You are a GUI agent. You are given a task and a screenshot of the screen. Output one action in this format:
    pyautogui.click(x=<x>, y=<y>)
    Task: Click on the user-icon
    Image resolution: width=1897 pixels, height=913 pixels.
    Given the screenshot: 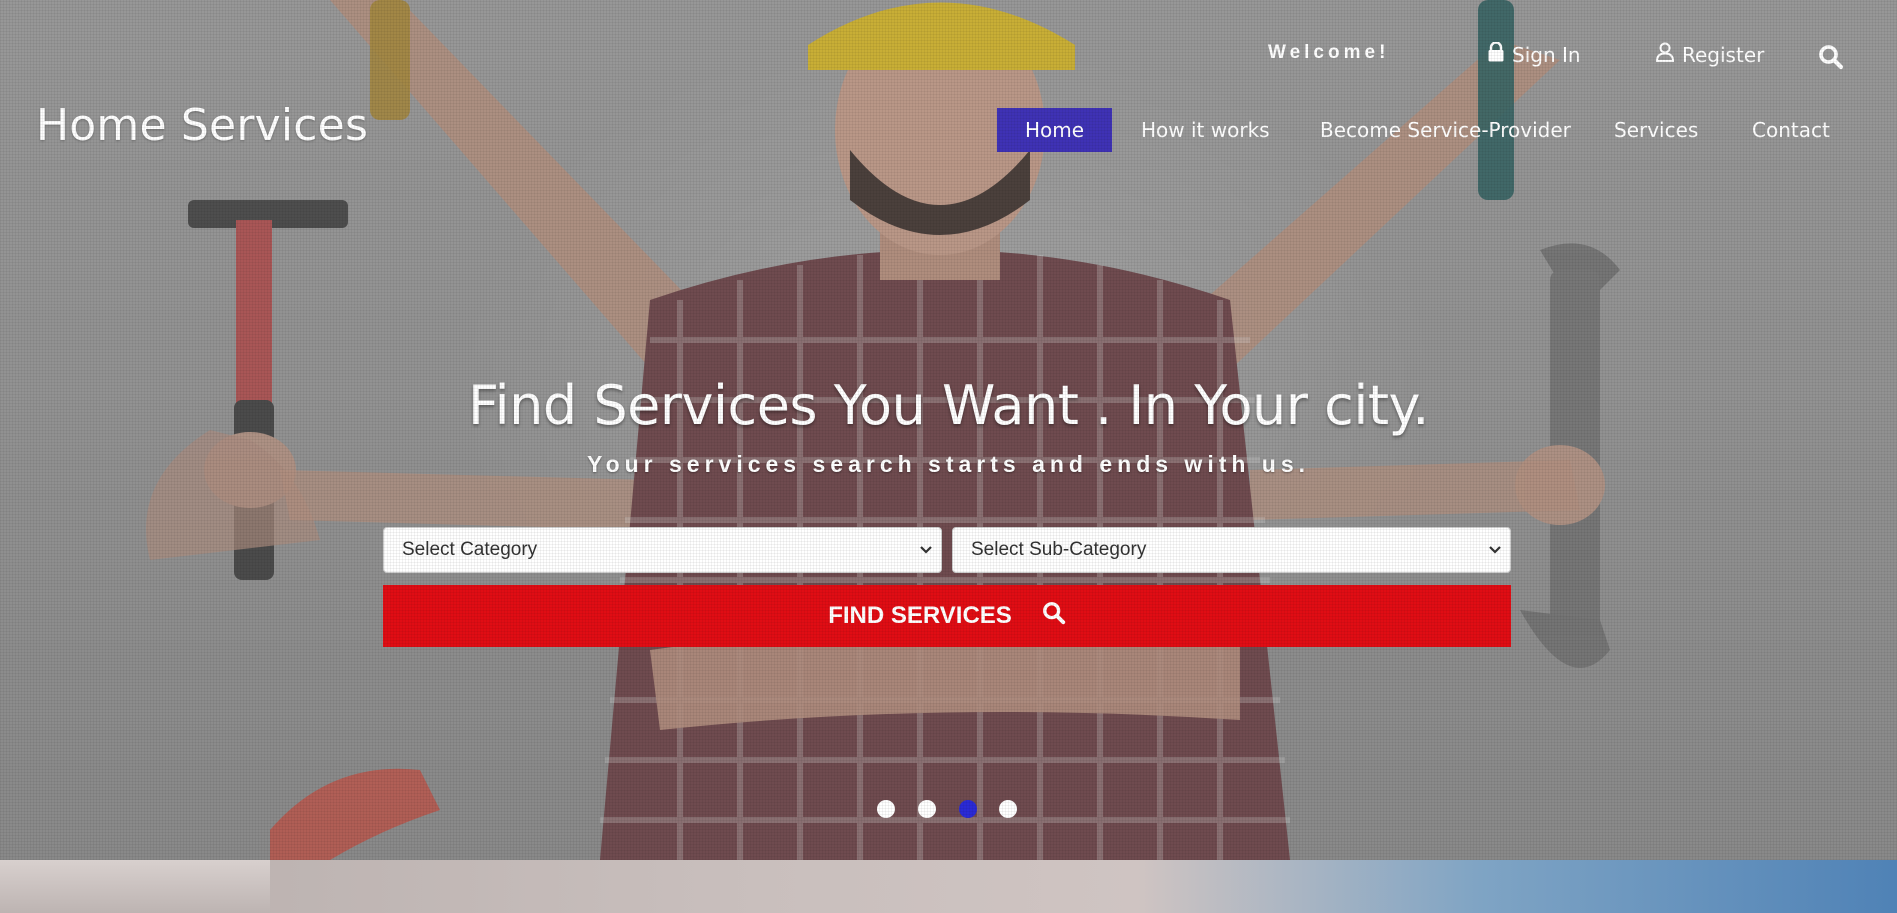 What is the action you would take?
    pyautogui.click(x=1665, y=54)
    